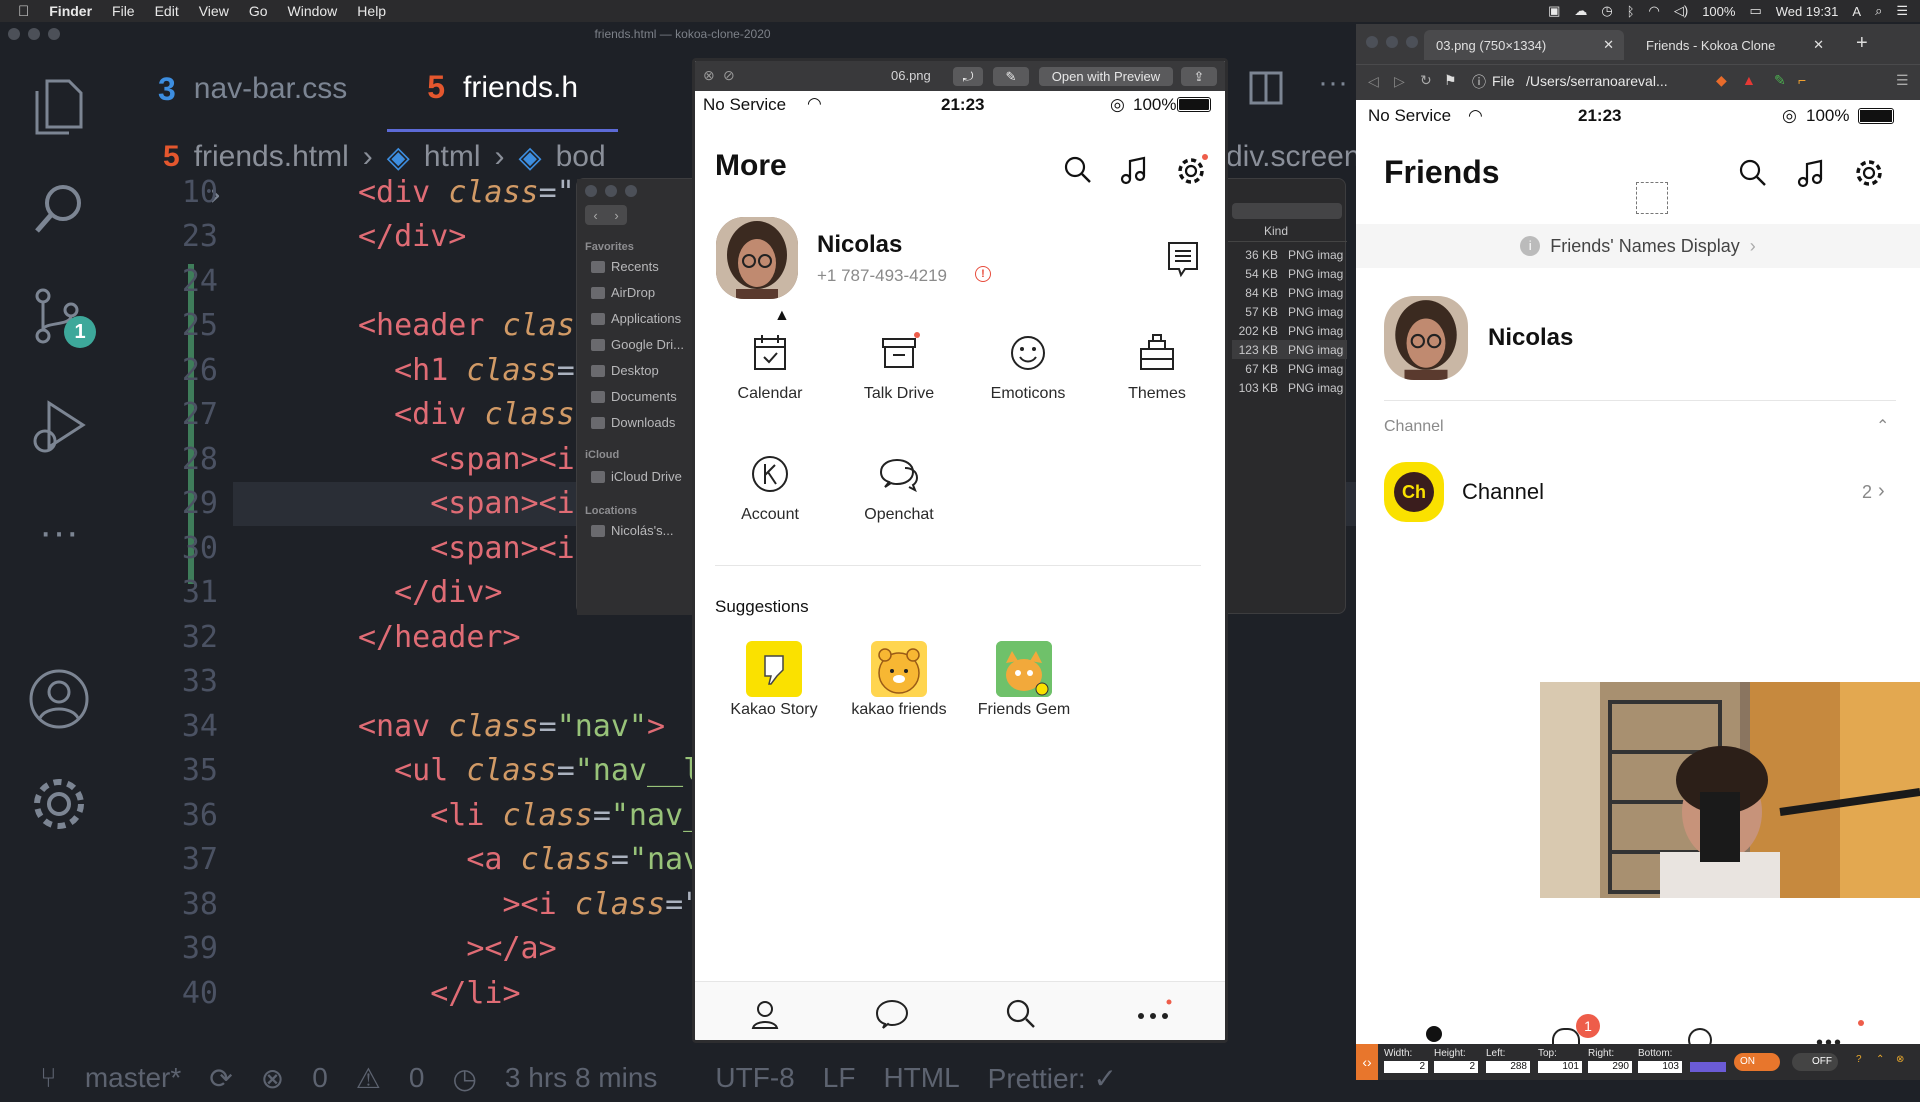 Image resolution: width=1920 pixels, height=1102 pixels. Describe the element at coordinates (581, 1078) in the screenshot. I see `time-tracker: 3 hrs 8 mins` at that location.